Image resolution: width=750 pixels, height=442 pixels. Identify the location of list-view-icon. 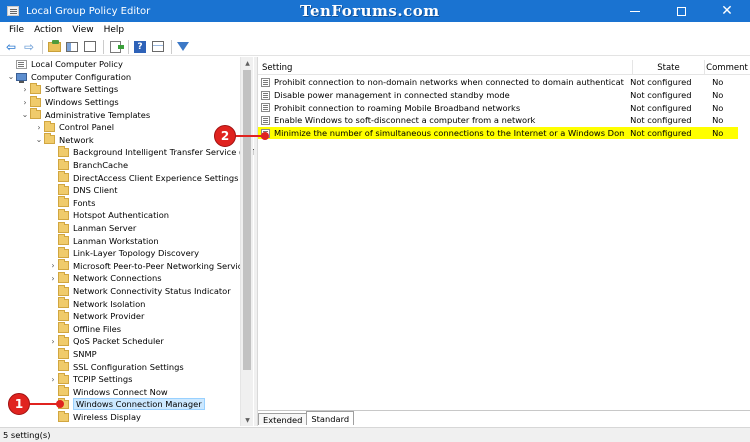
(90, 46).